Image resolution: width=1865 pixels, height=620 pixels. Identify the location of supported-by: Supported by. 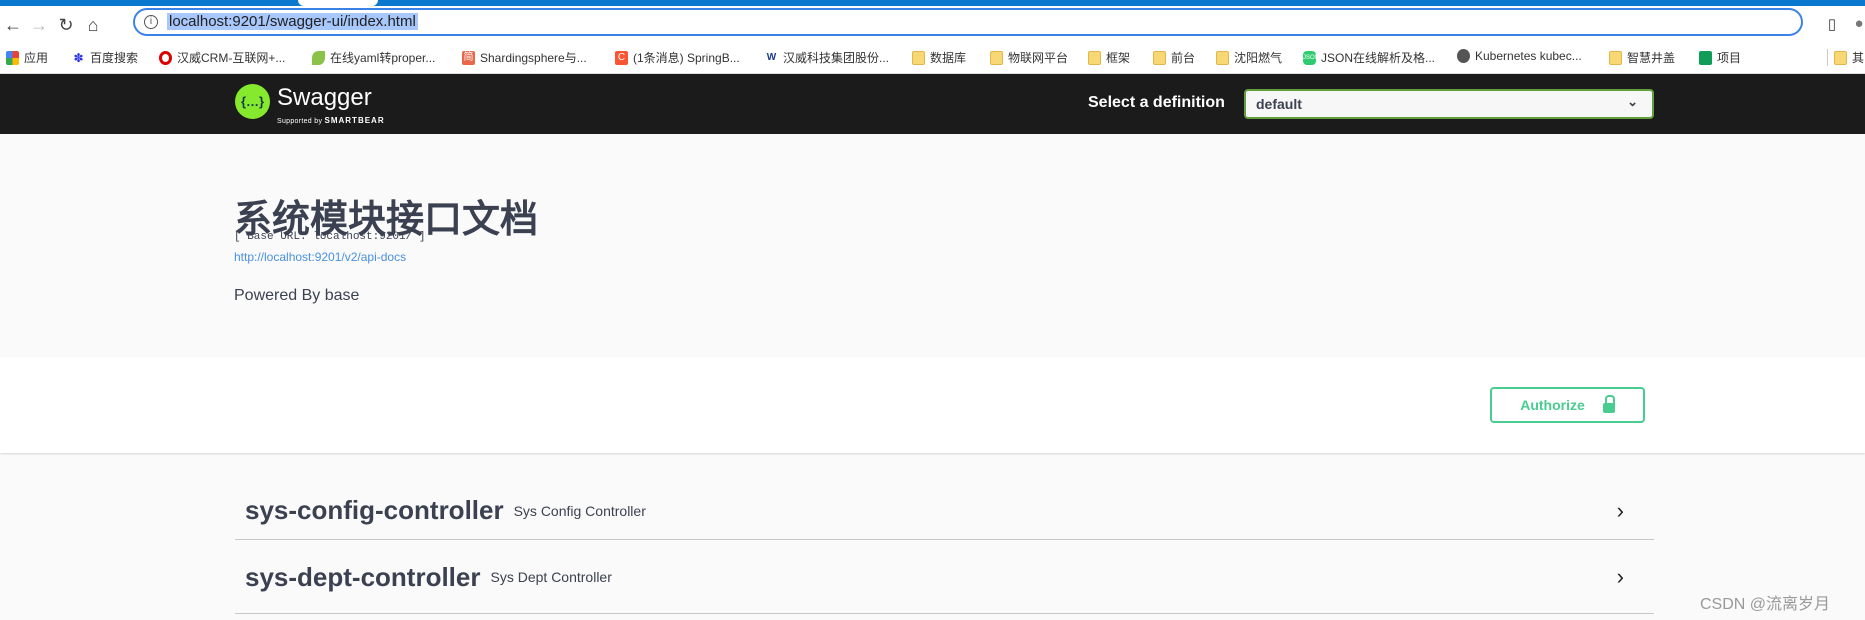
(300, 121).